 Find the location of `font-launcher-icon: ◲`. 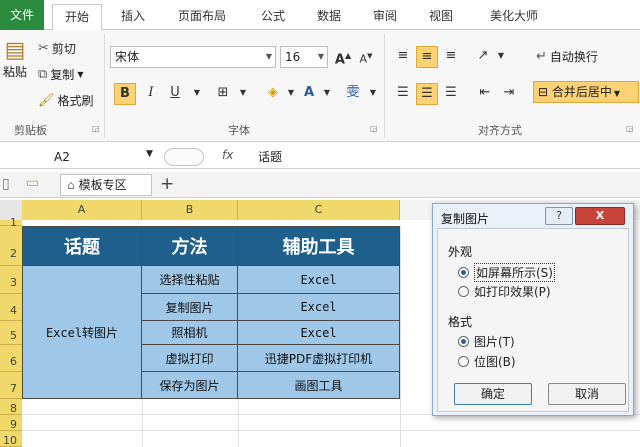

font-launcher-icon: ◲ is located at coordinates (374, 128).